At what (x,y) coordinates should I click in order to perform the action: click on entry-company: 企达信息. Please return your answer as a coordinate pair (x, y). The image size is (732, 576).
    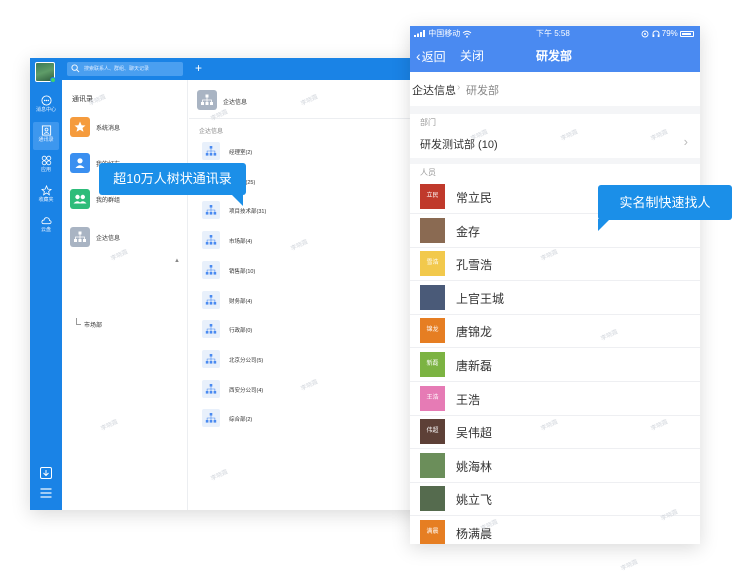
    Looking at the image, I should click on (126, 238).